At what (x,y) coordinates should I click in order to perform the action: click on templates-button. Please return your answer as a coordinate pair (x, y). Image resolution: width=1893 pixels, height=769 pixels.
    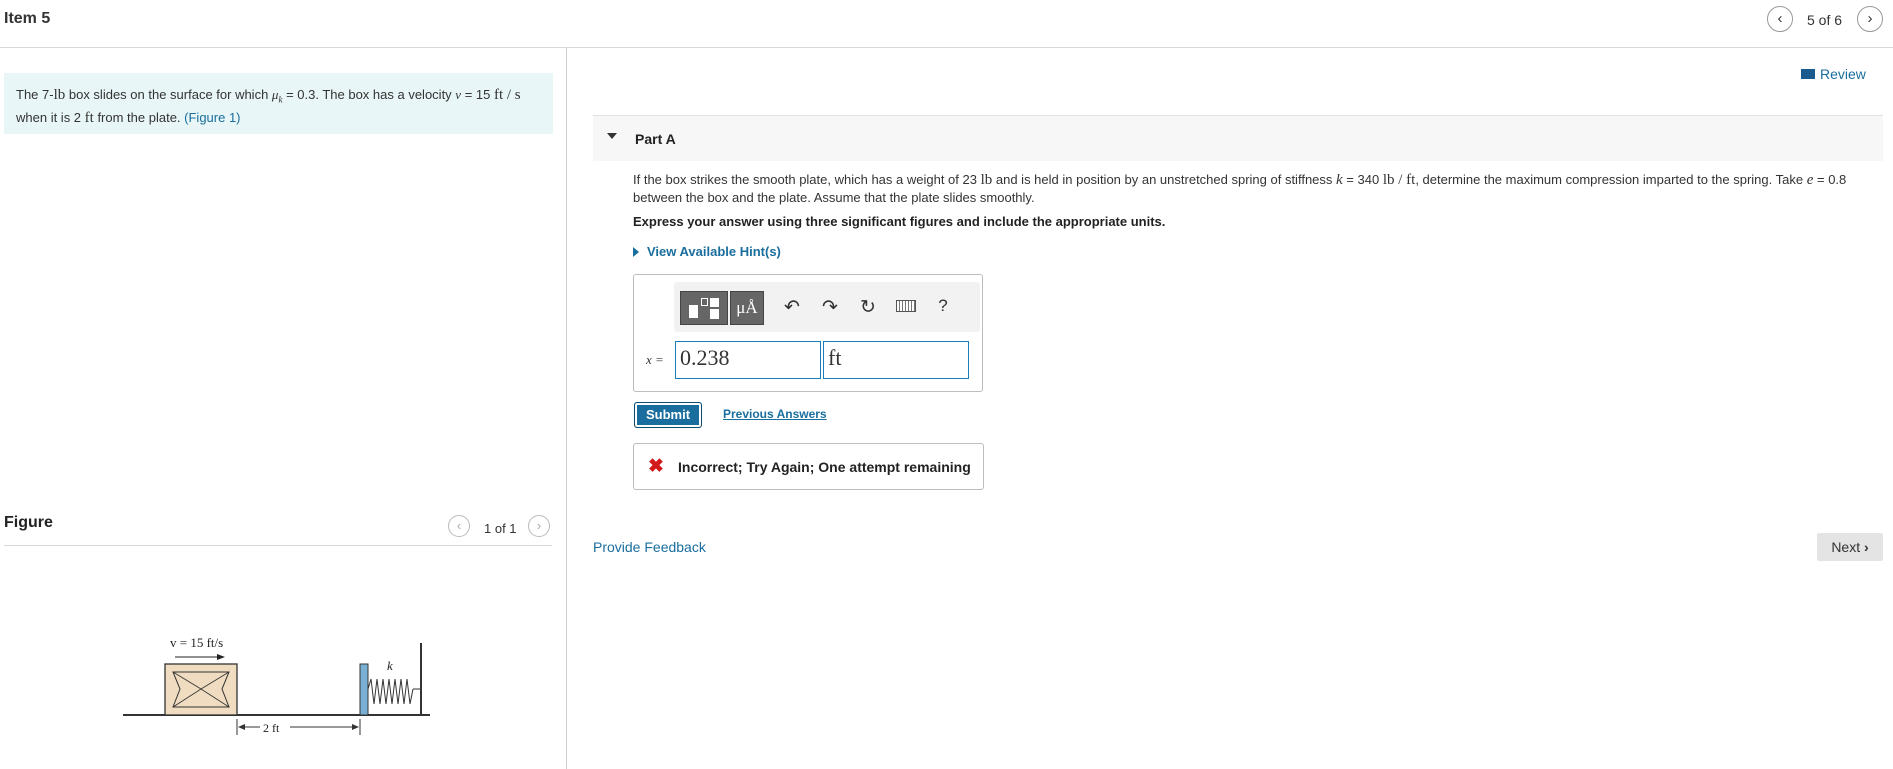
    Looking at the image, I should click on (704, 308).